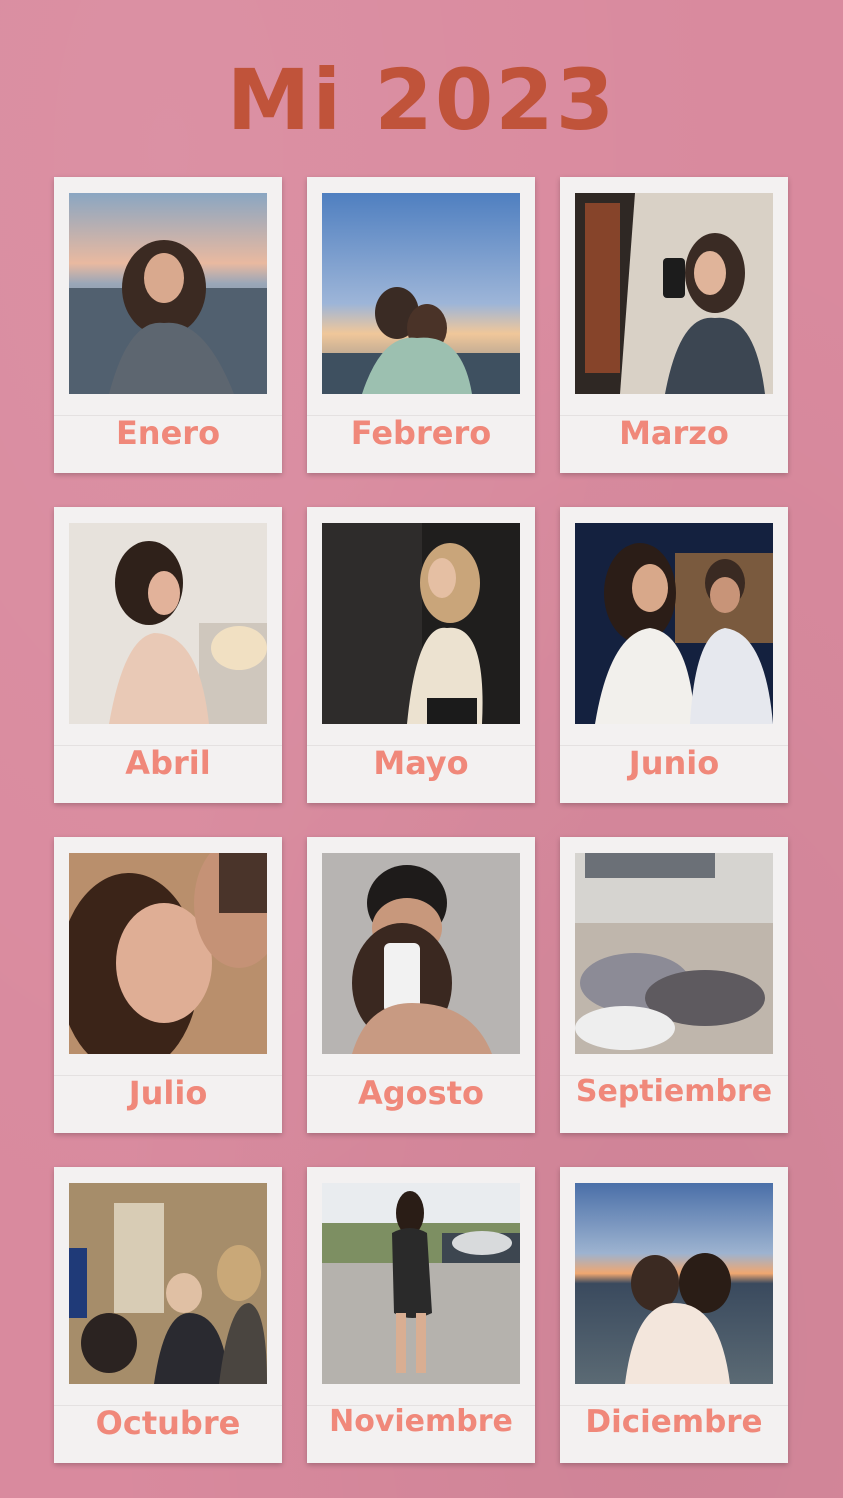 This screenshot has width=843, height=1498. I want to click on photo-enero, so click(168, 293).